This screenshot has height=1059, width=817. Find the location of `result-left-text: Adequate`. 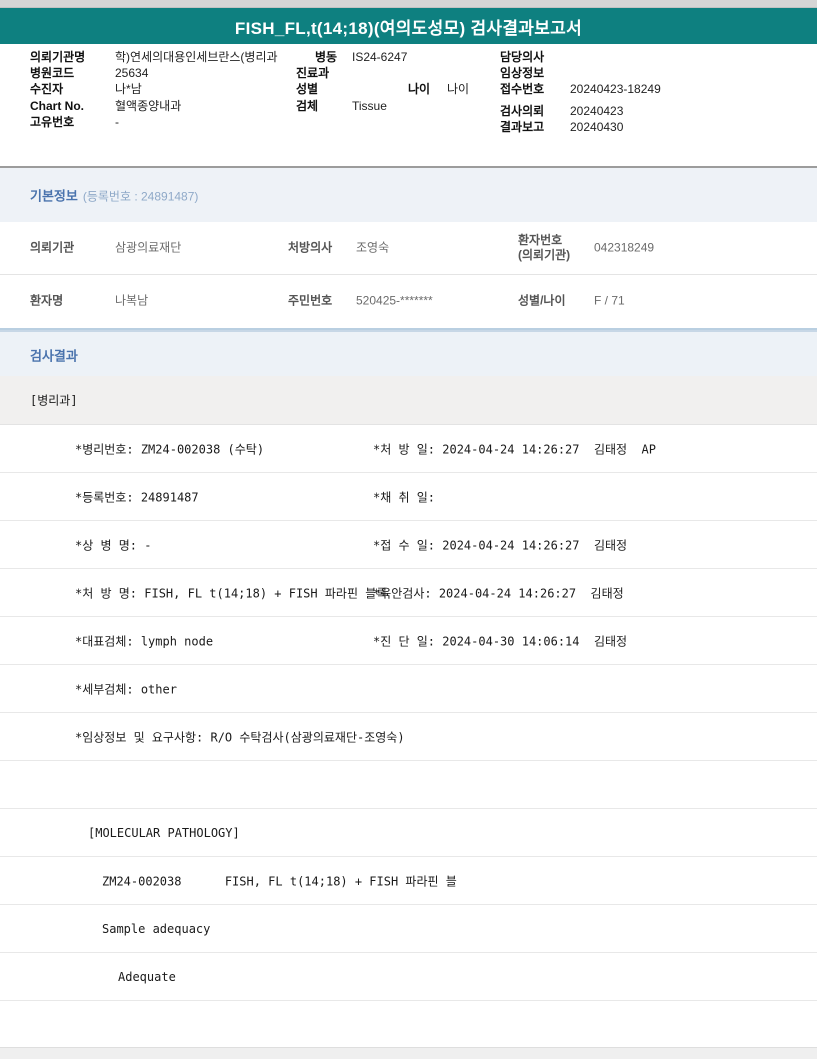

result-left-text: Adequate is located at coordinates (147, 976).